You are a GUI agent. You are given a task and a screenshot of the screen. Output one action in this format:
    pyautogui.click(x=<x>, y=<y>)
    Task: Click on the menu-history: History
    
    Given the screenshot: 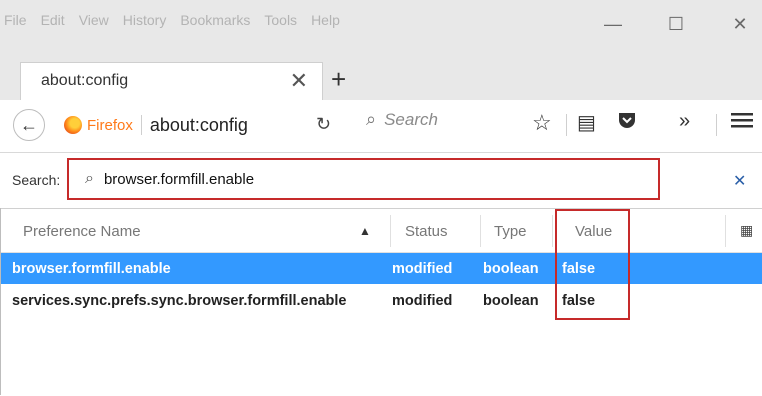 What is the action you would take?
    pyautogui.click(x=145, y=20)
    